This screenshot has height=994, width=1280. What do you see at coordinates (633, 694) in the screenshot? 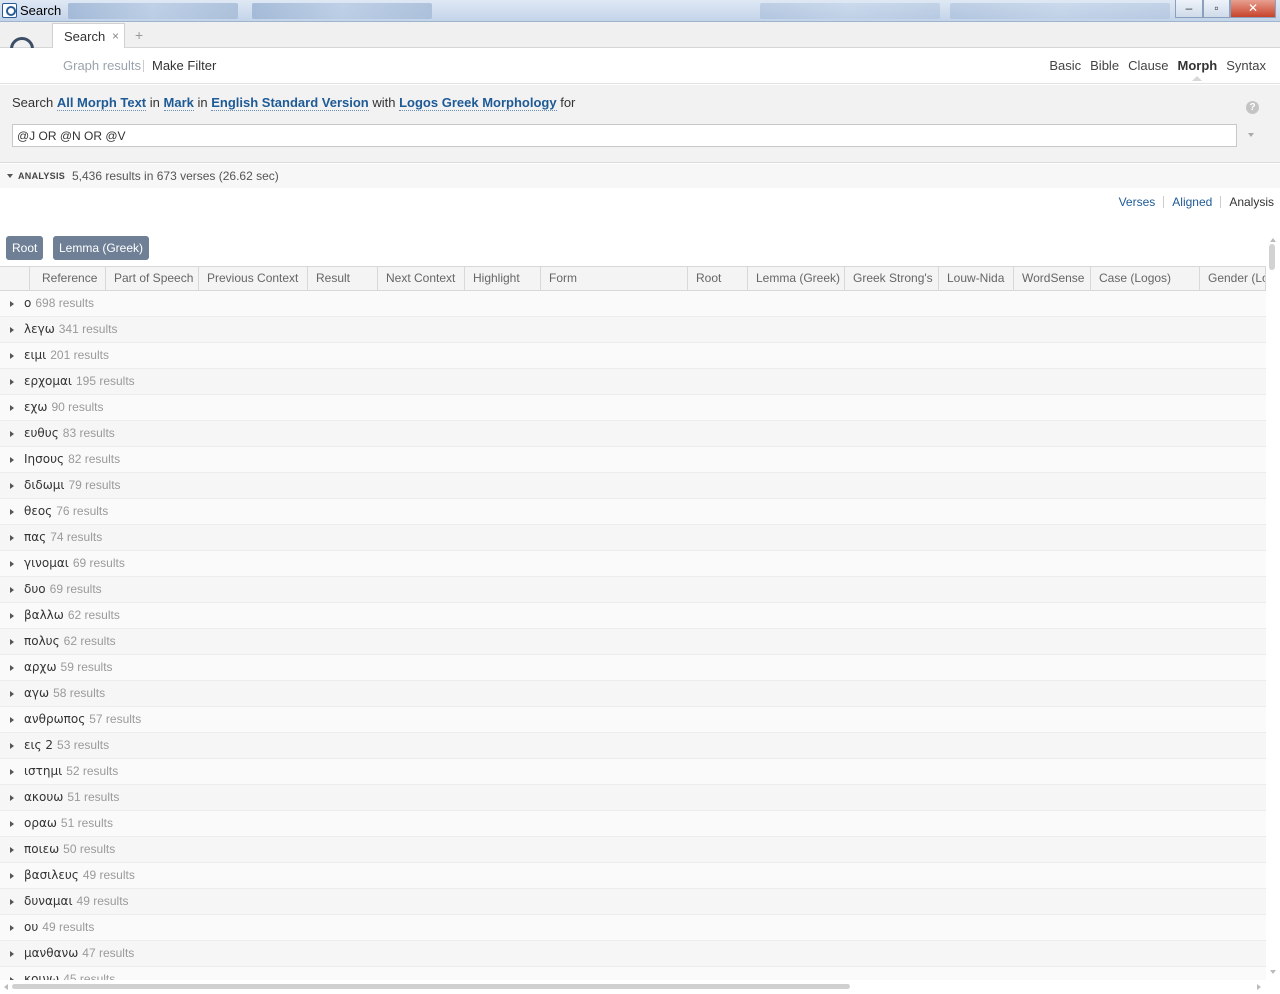
I see `result-group-row: αγω 58 results` at bounding box center [633, 694].